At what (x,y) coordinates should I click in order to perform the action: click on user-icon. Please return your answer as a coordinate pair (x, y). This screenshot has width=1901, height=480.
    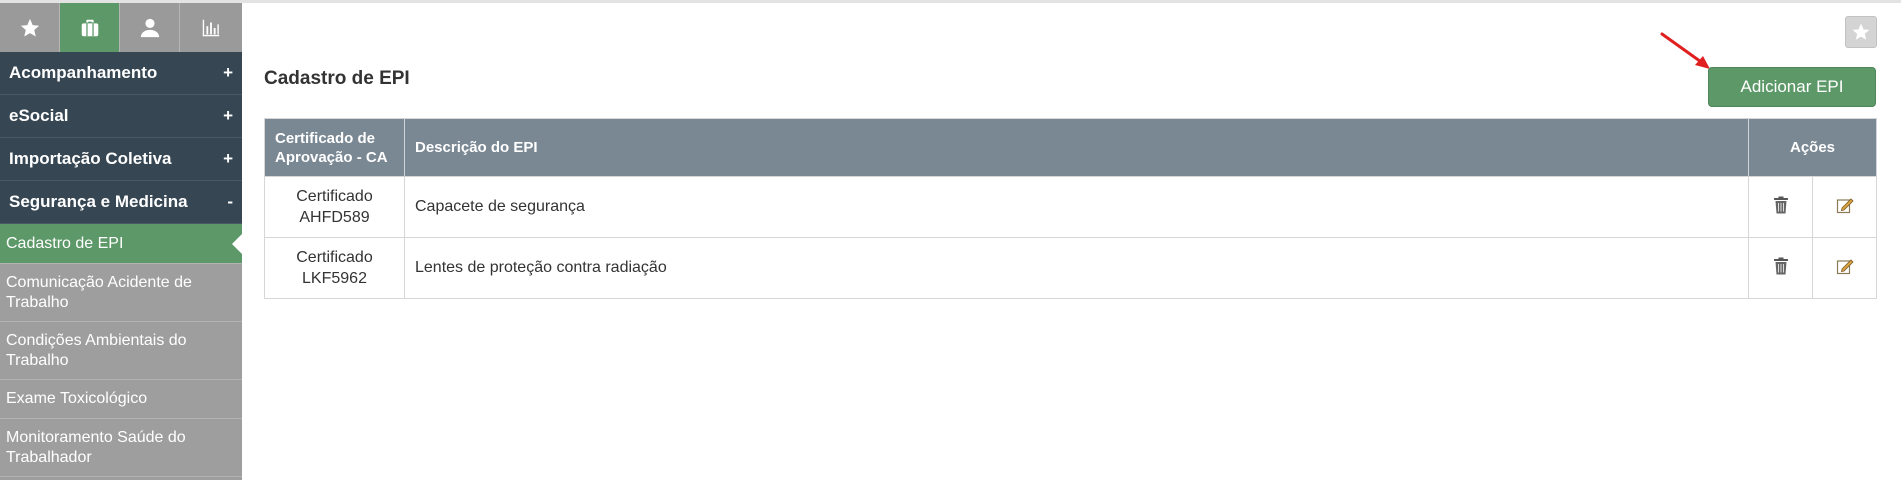
    Looking at the image, I should click on (149, 27).